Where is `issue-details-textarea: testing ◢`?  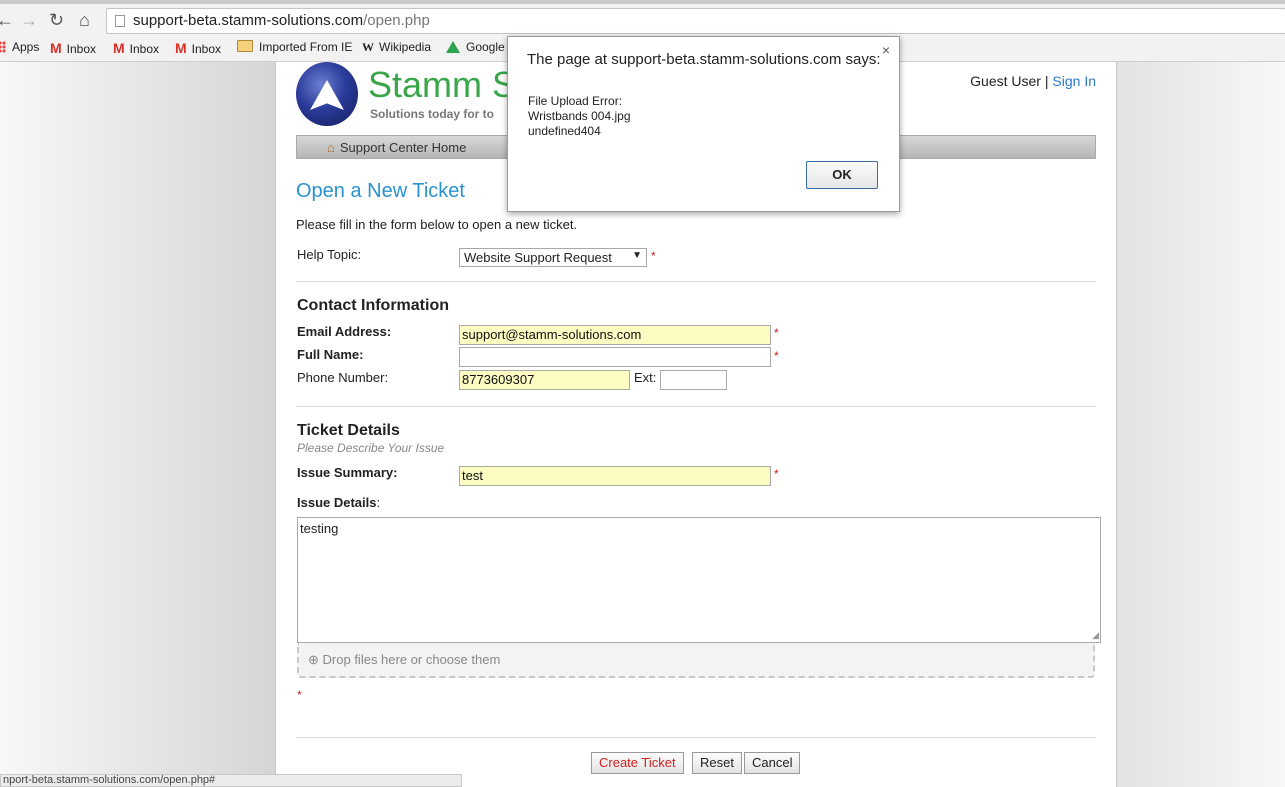
issue-details-textarea: testing ◢ is located at coordinates (699, 580).